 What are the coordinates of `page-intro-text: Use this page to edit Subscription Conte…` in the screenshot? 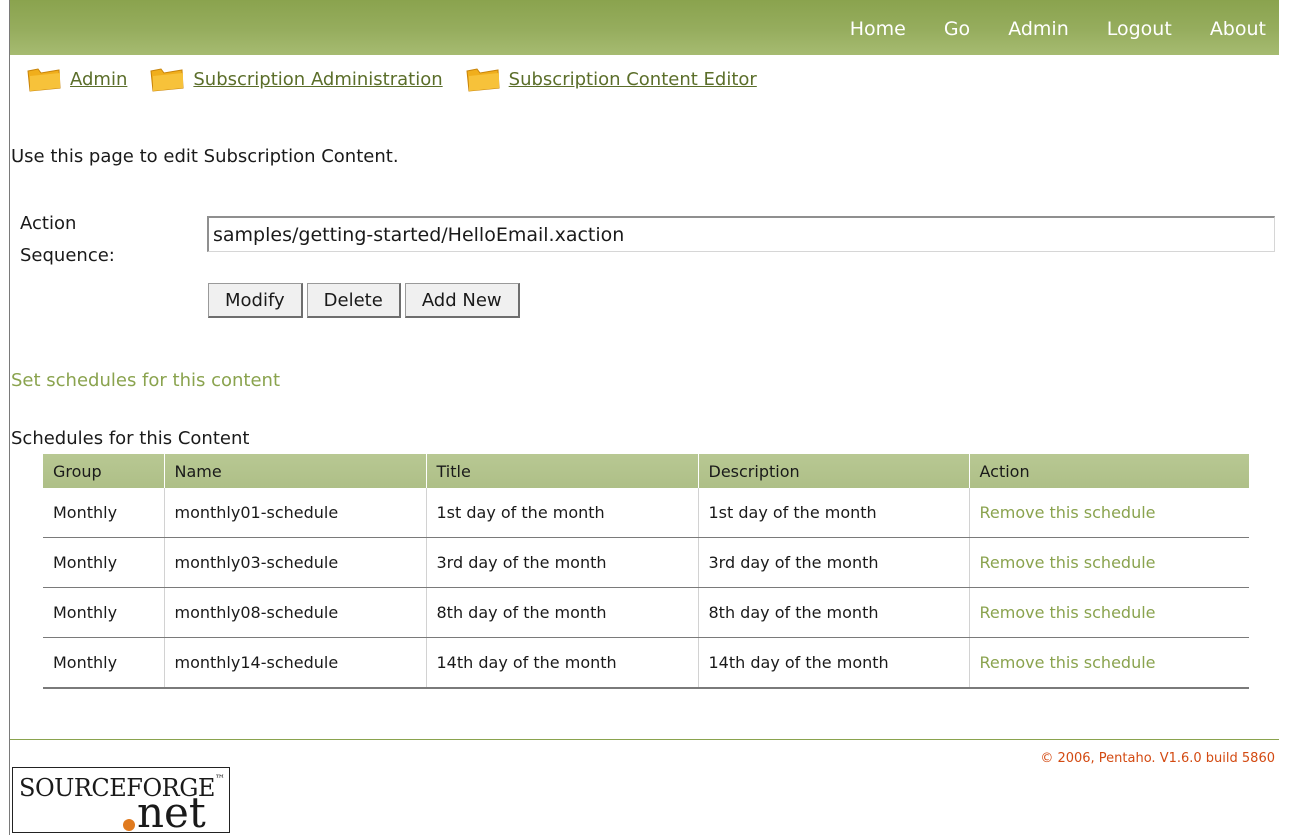 It's located at (205, 156).